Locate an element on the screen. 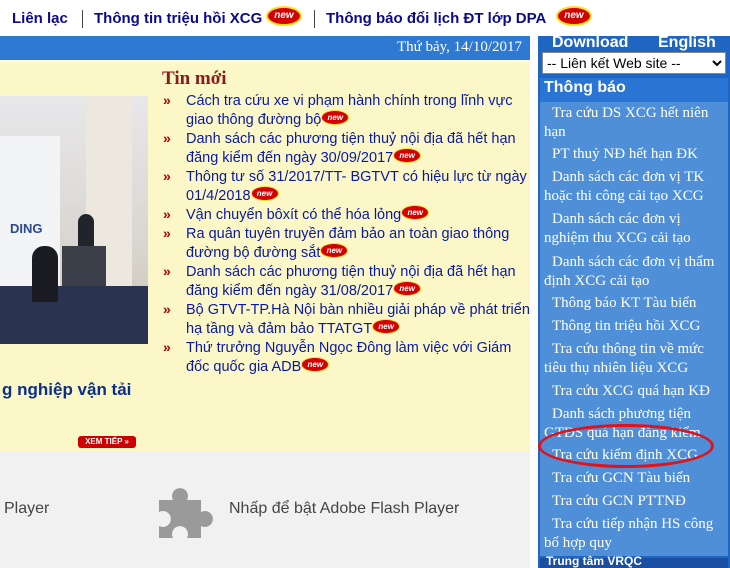 The height and width of the screenshot is (568, 730). conference-table is located at coordinates (74, 315).